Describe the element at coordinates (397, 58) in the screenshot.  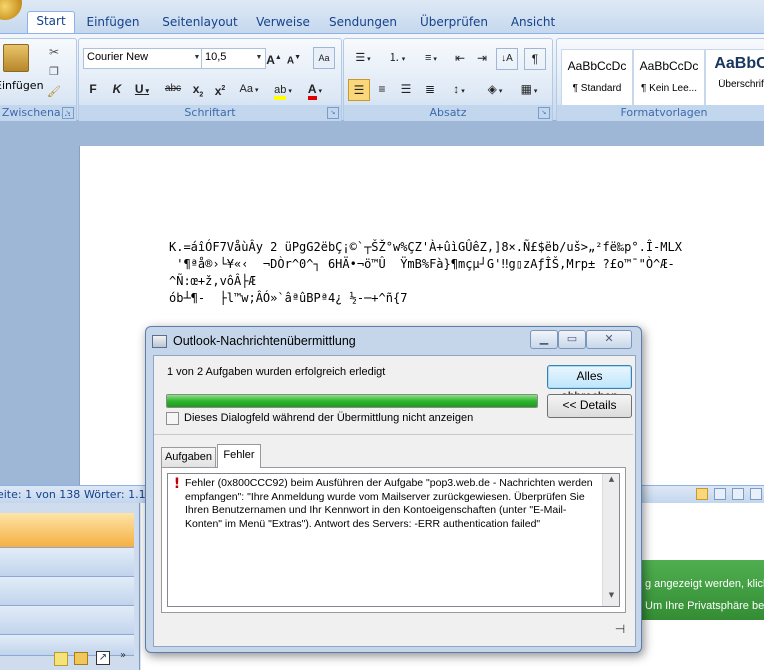
I see `numbering-button: ⒈ ▾` at that location.